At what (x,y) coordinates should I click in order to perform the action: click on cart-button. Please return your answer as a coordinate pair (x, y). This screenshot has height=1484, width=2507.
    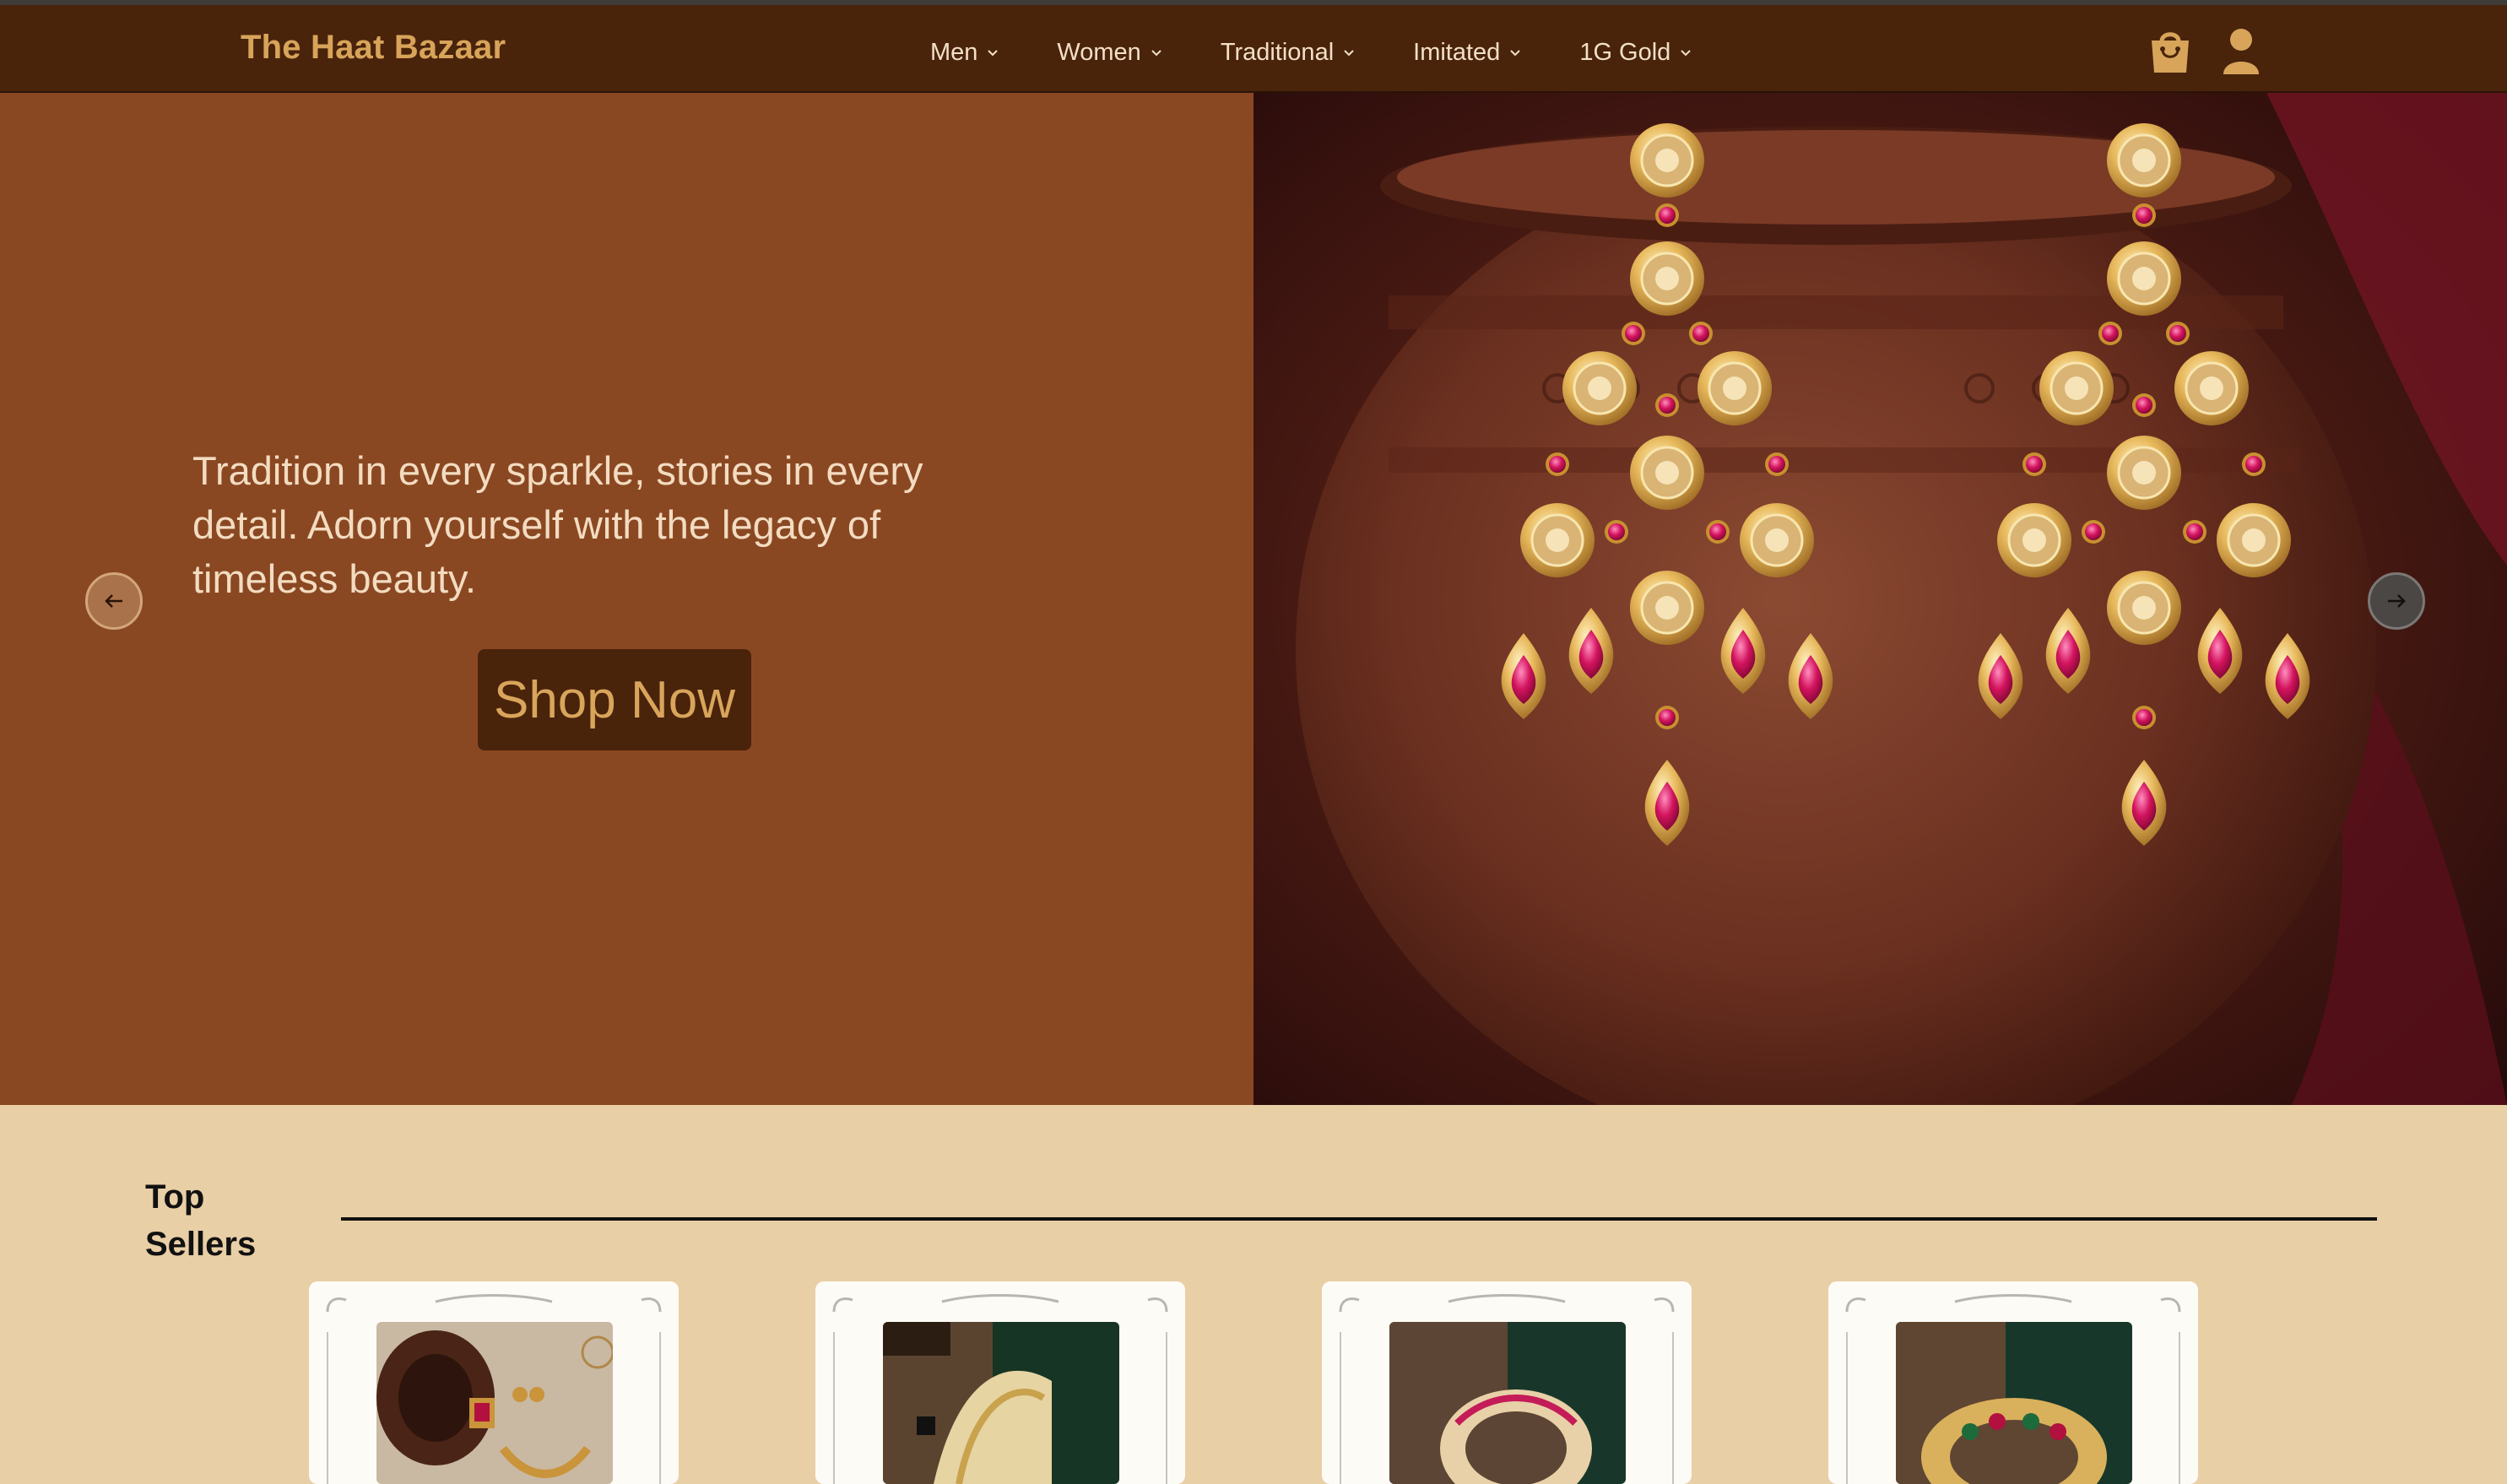
    Looking at the image, I should click on (2170, 51).